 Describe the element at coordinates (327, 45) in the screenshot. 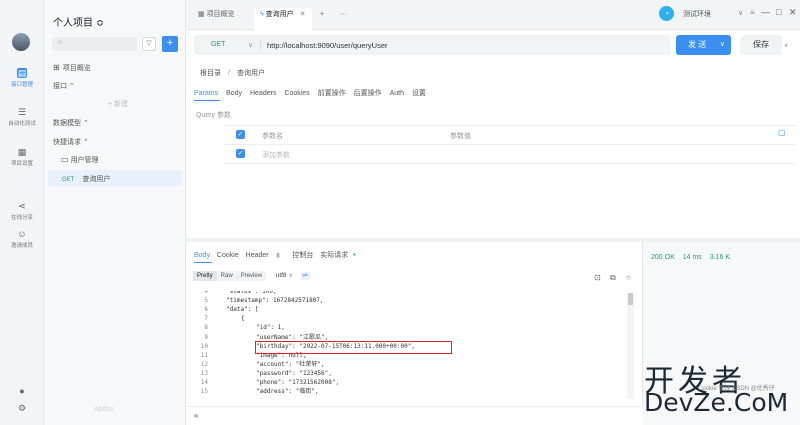

I see `url-input: http://localhost:9090/user/queryUser` at that location.